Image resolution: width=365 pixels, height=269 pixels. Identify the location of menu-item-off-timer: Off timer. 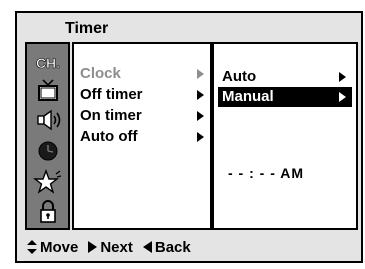
(144, 95).